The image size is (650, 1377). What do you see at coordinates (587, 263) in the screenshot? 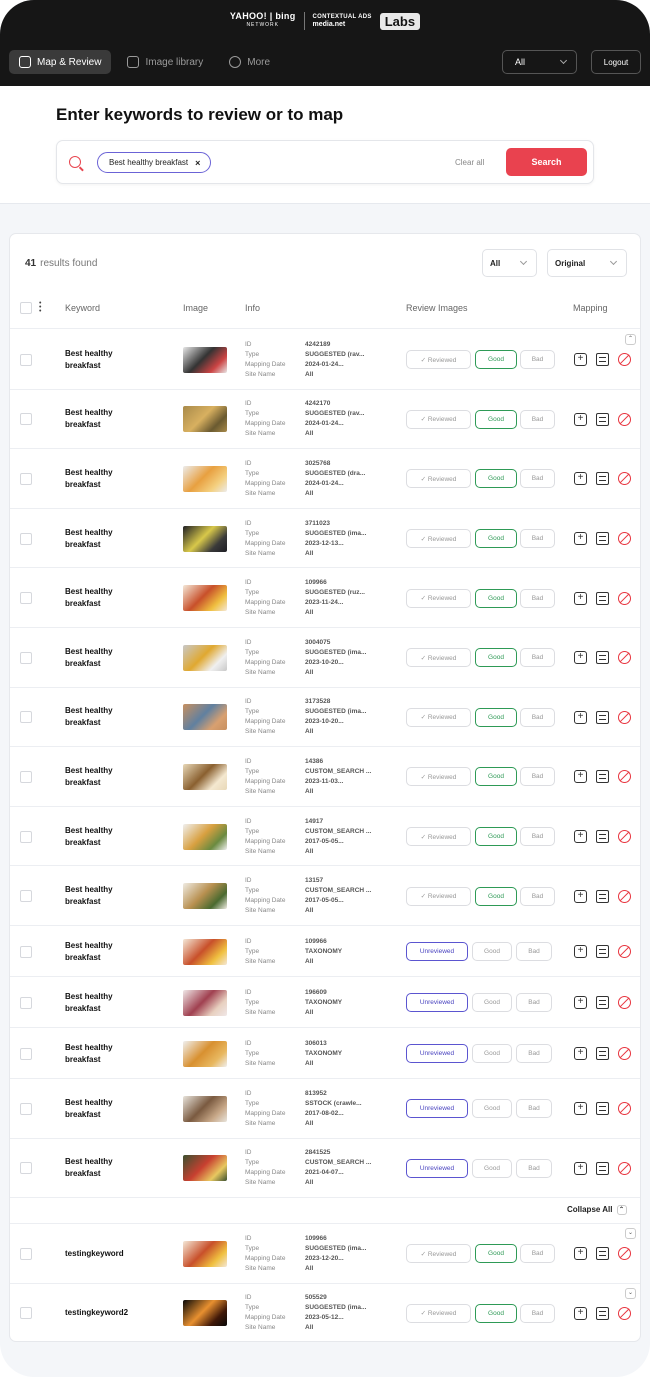
I see `source-filter: Original` at bounding box center [587, 263].